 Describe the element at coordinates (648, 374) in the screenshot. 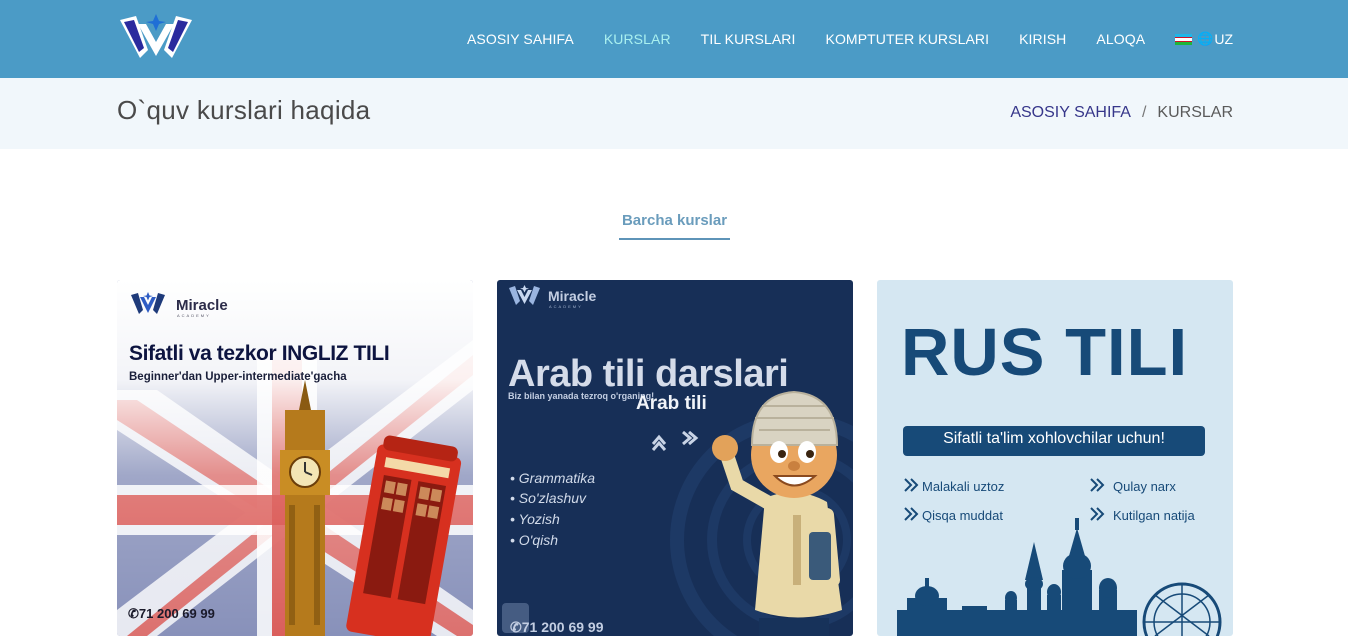

I see `arabic-card-headline: Arab tili darslari` at that location.